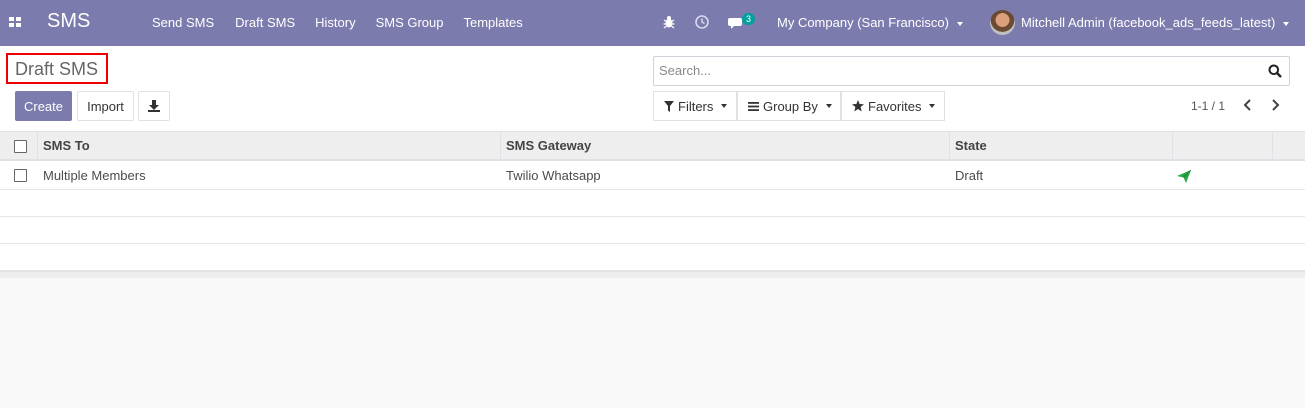 This screenshot has width=1305, height=408. I want to click on cell-sms-to: Multiple Members, so click(94, 175).